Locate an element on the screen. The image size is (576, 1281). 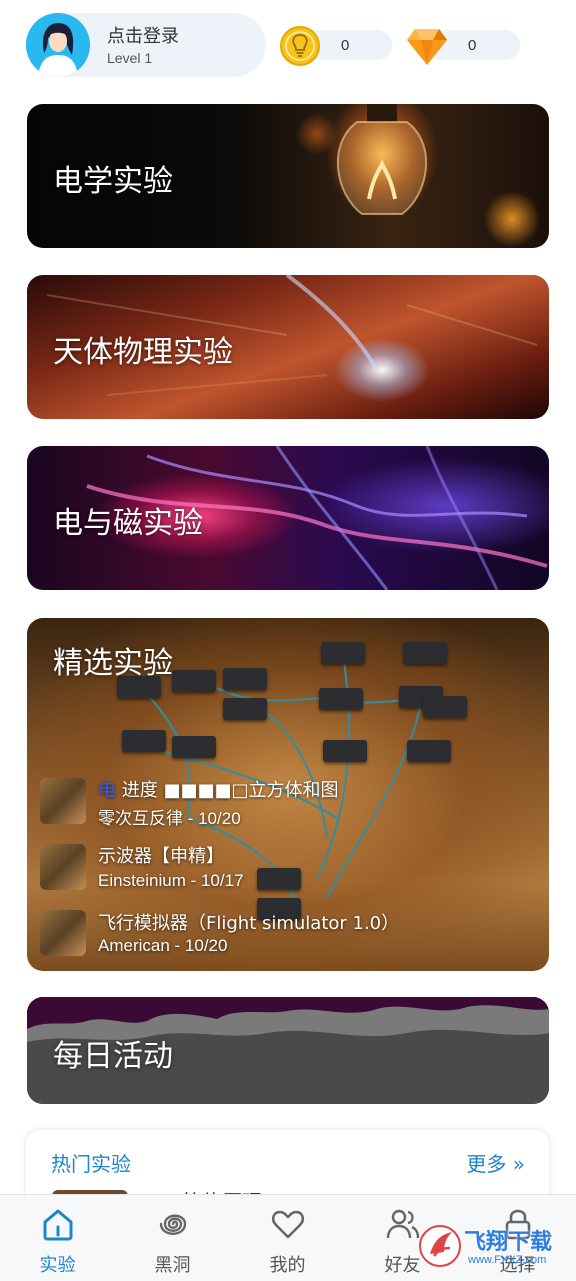
coin-count: 0 is located at coordinates (345, 45).